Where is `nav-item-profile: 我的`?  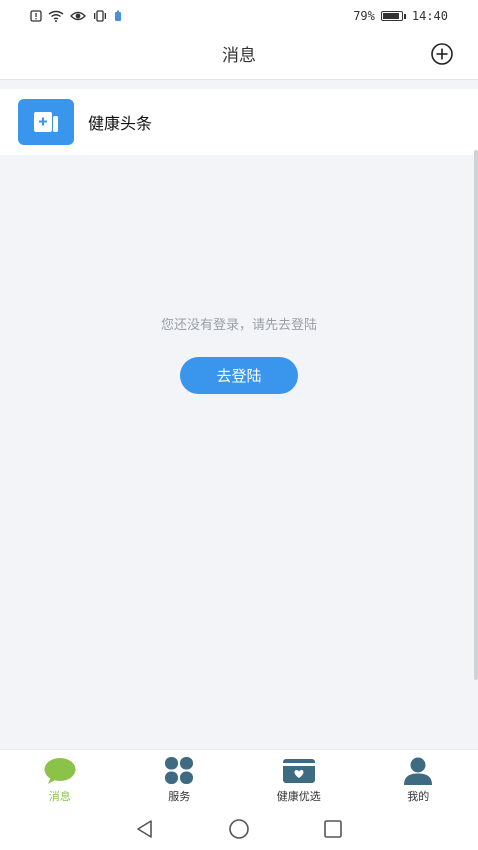 nav-item-profile: 我的 is located at coordinates (418, 778).